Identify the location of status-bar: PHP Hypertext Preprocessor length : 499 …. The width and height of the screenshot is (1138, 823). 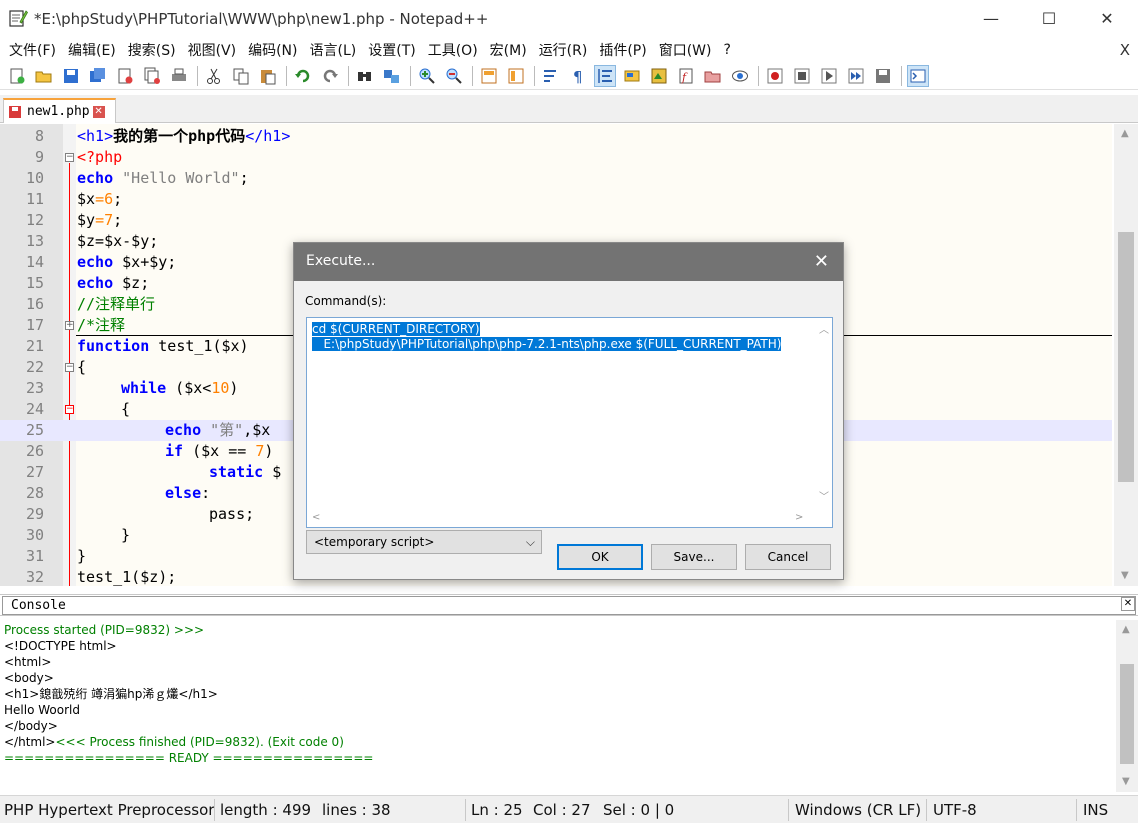
(569, 809).